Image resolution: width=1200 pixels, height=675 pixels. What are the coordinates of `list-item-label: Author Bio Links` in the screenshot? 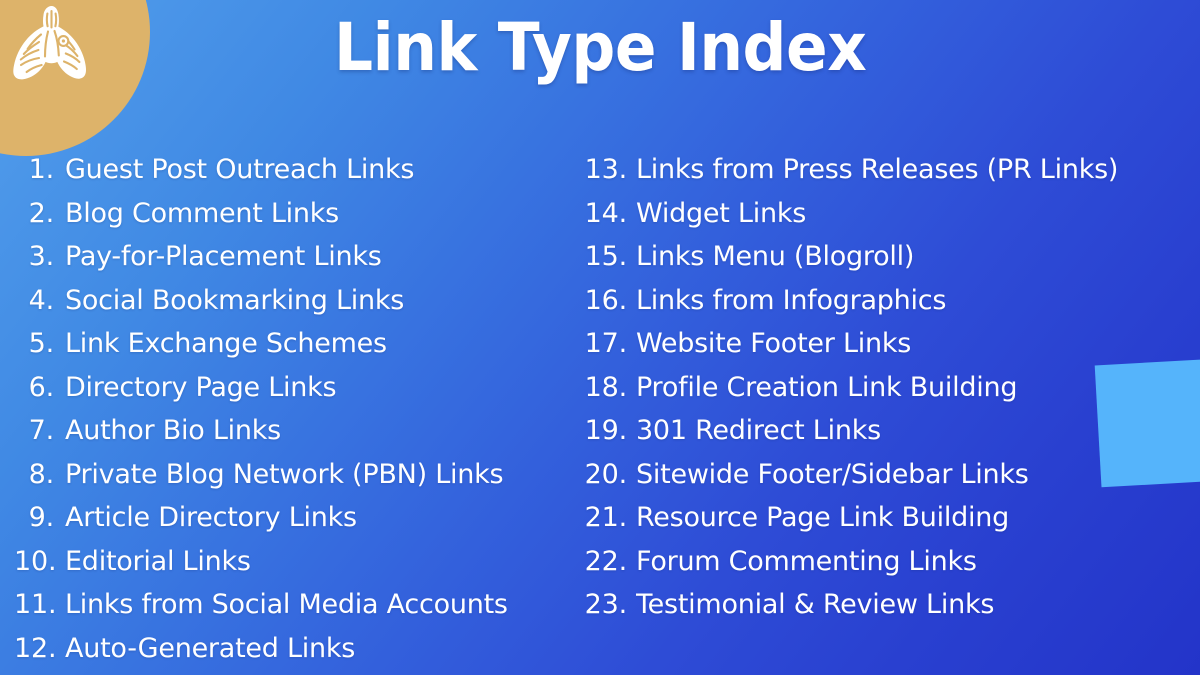 It's located at (173, 430).